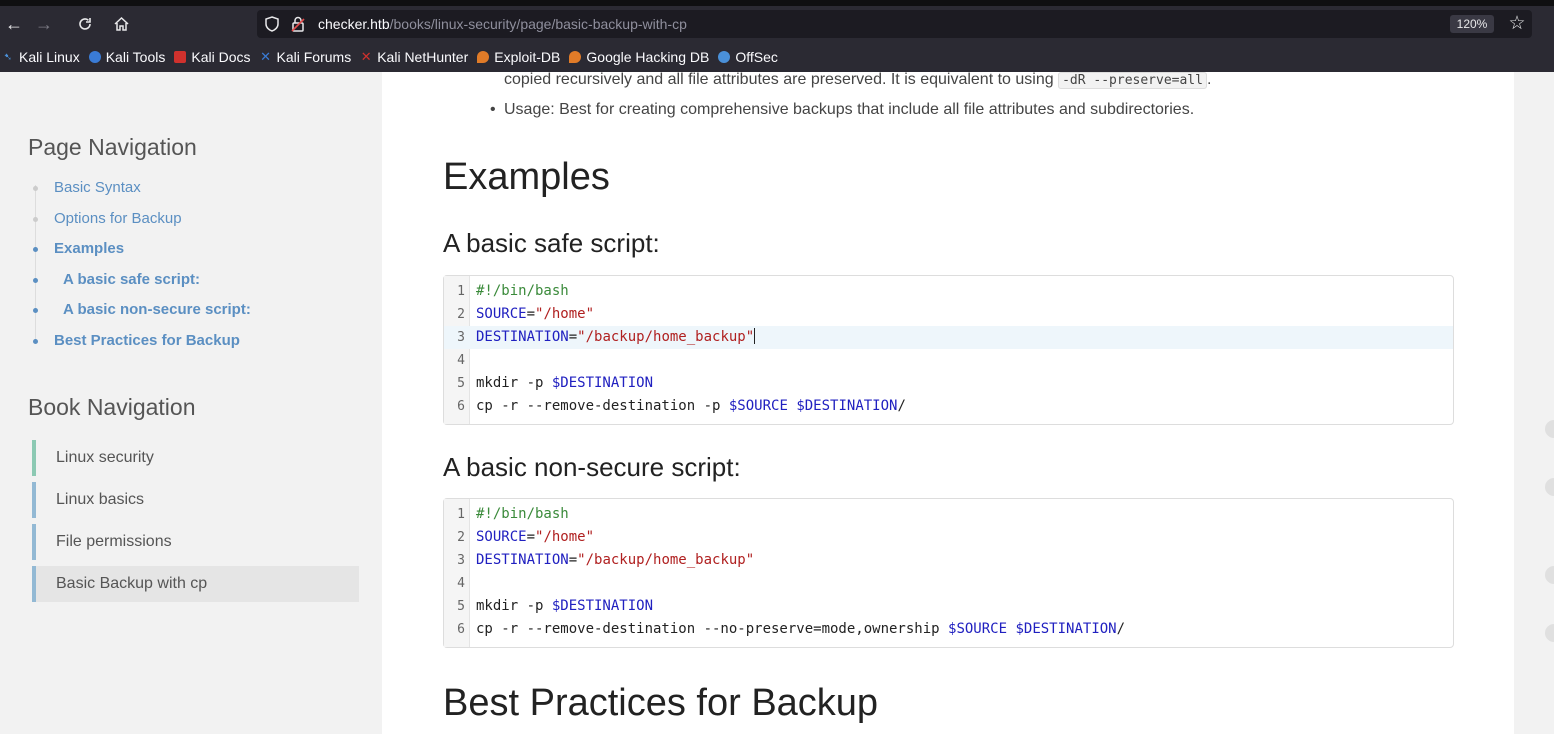 The height and width of the screenshot is (734, 1554). What do you see at coordinates (126, 57) in the screenshot?
I see `bookmark-kali-tools: Kali Tools` at bounding box center [126, 57].